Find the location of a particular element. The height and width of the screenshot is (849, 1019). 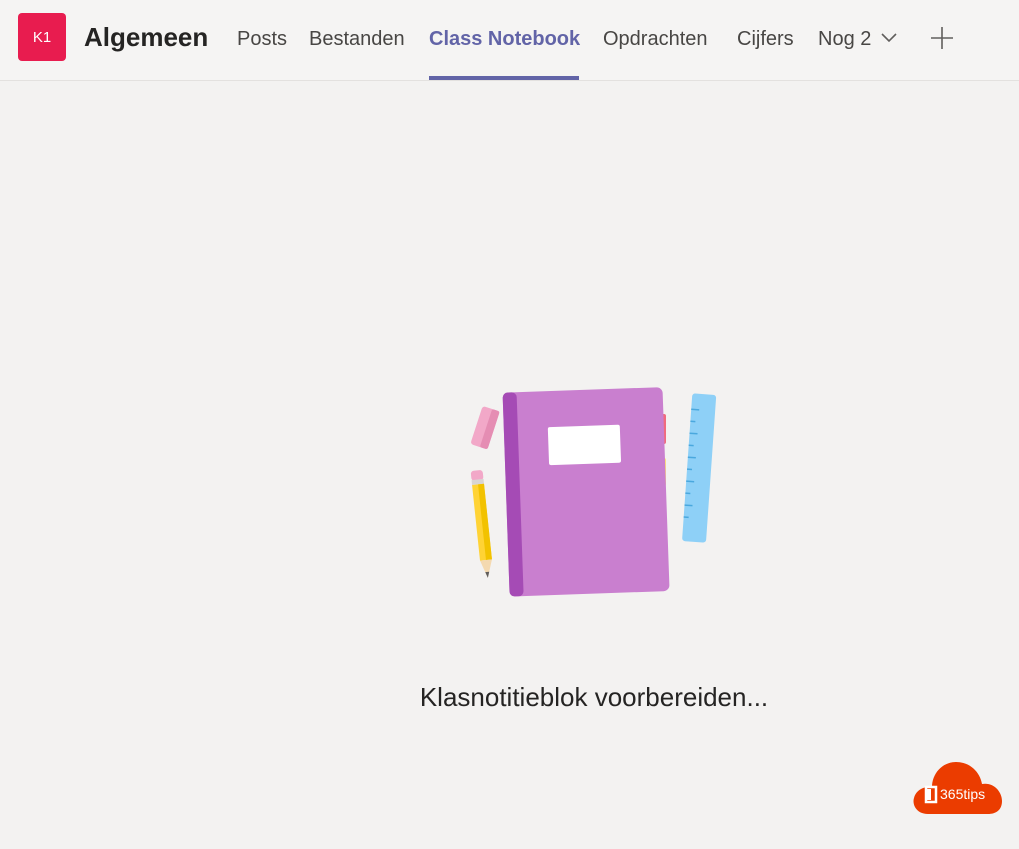

more-tabs-button: Nog 2 is located at coordinates (844, 39).